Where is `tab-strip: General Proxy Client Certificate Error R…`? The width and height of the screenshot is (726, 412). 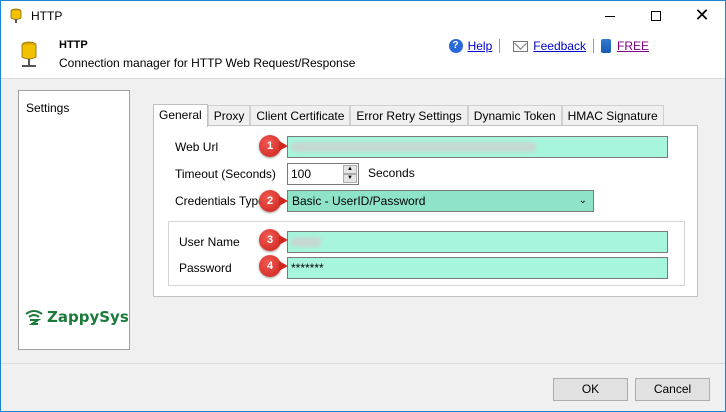 tab-strip: General Proxy Client Certificate Error R… is located at coordinates (408, 115).